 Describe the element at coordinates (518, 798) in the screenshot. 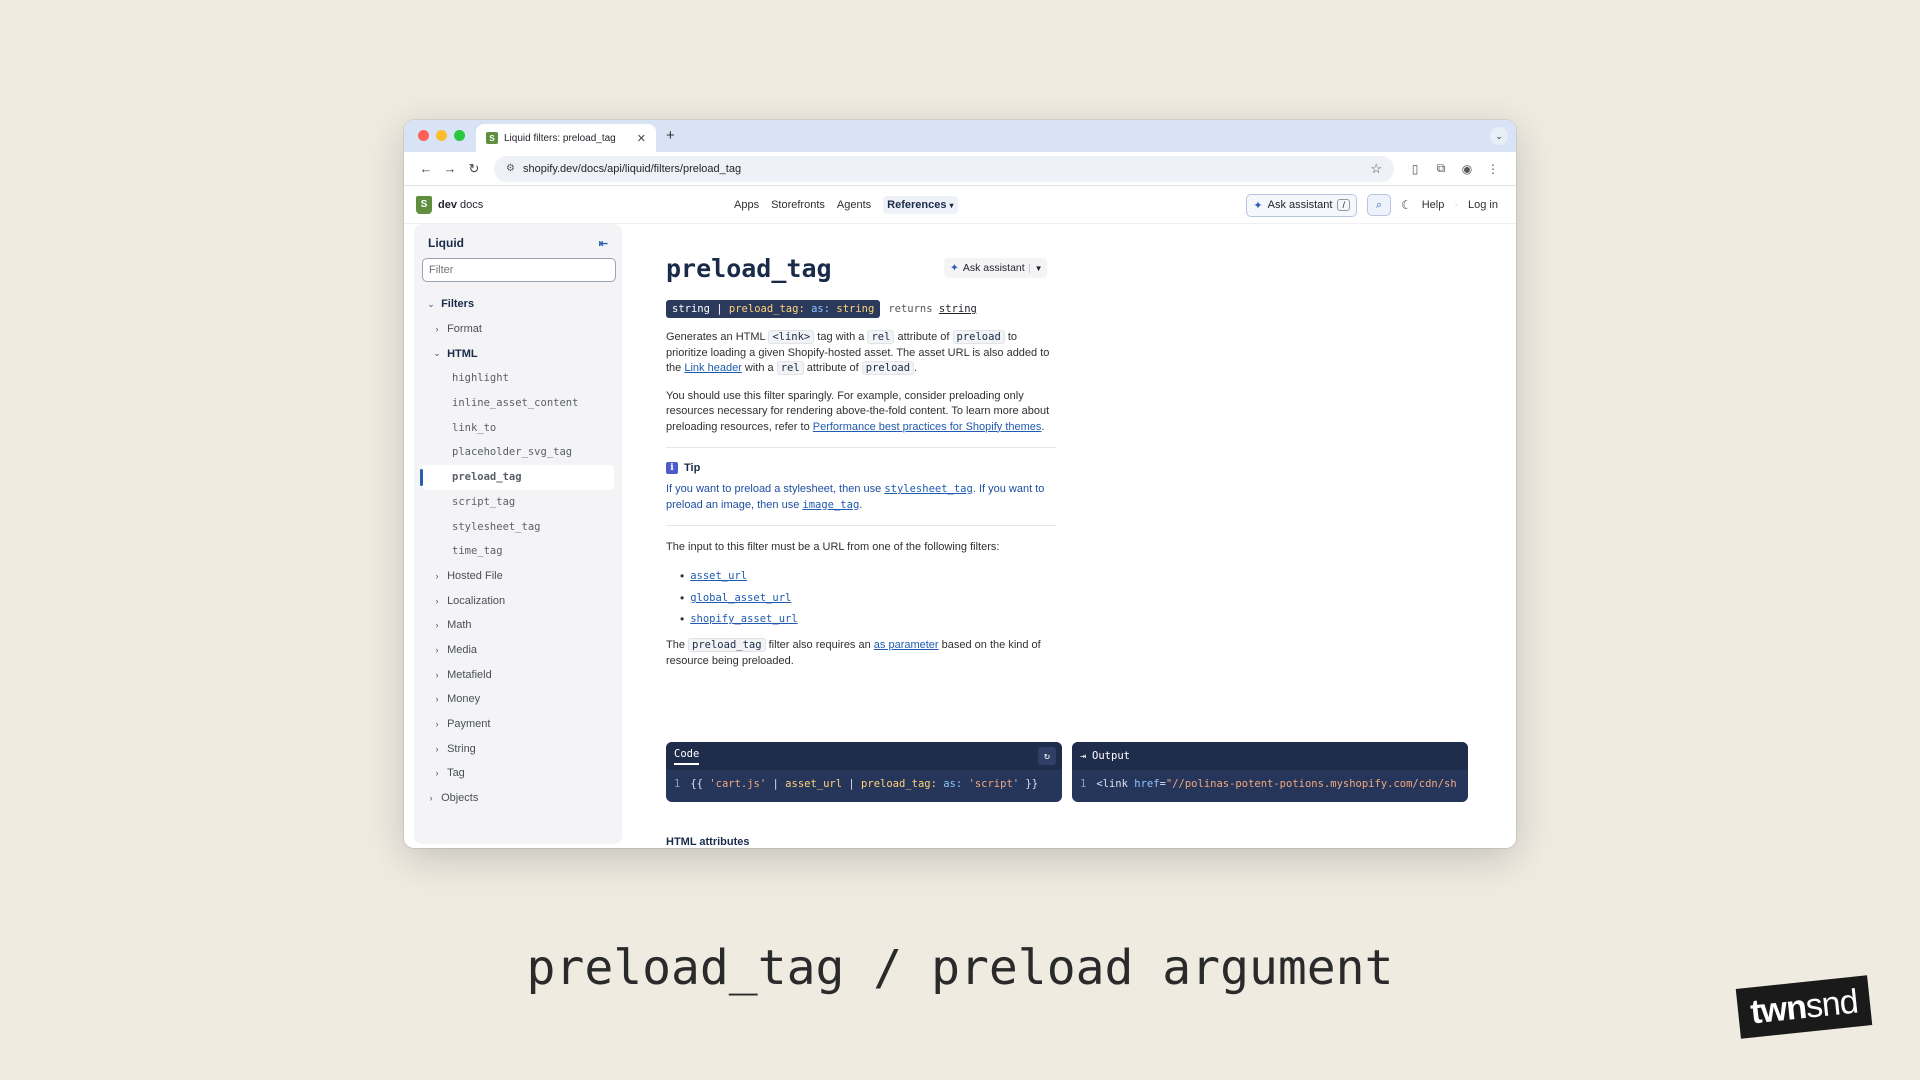

I see `sidebar-item-objects: › Objects` at that location.